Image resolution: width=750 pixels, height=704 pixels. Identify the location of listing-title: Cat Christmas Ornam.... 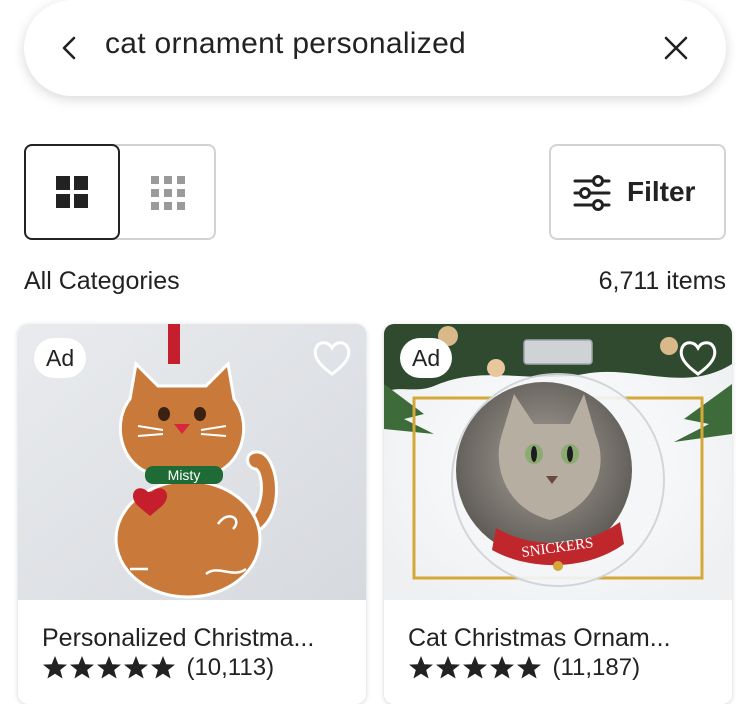
(558, 638).